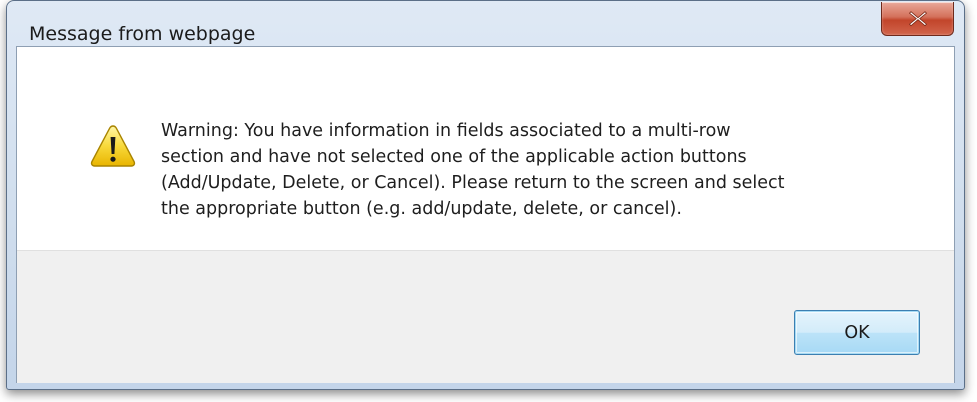 This screenshot has width=977, height=402. I want to click on close-icon, so click(917, 18).